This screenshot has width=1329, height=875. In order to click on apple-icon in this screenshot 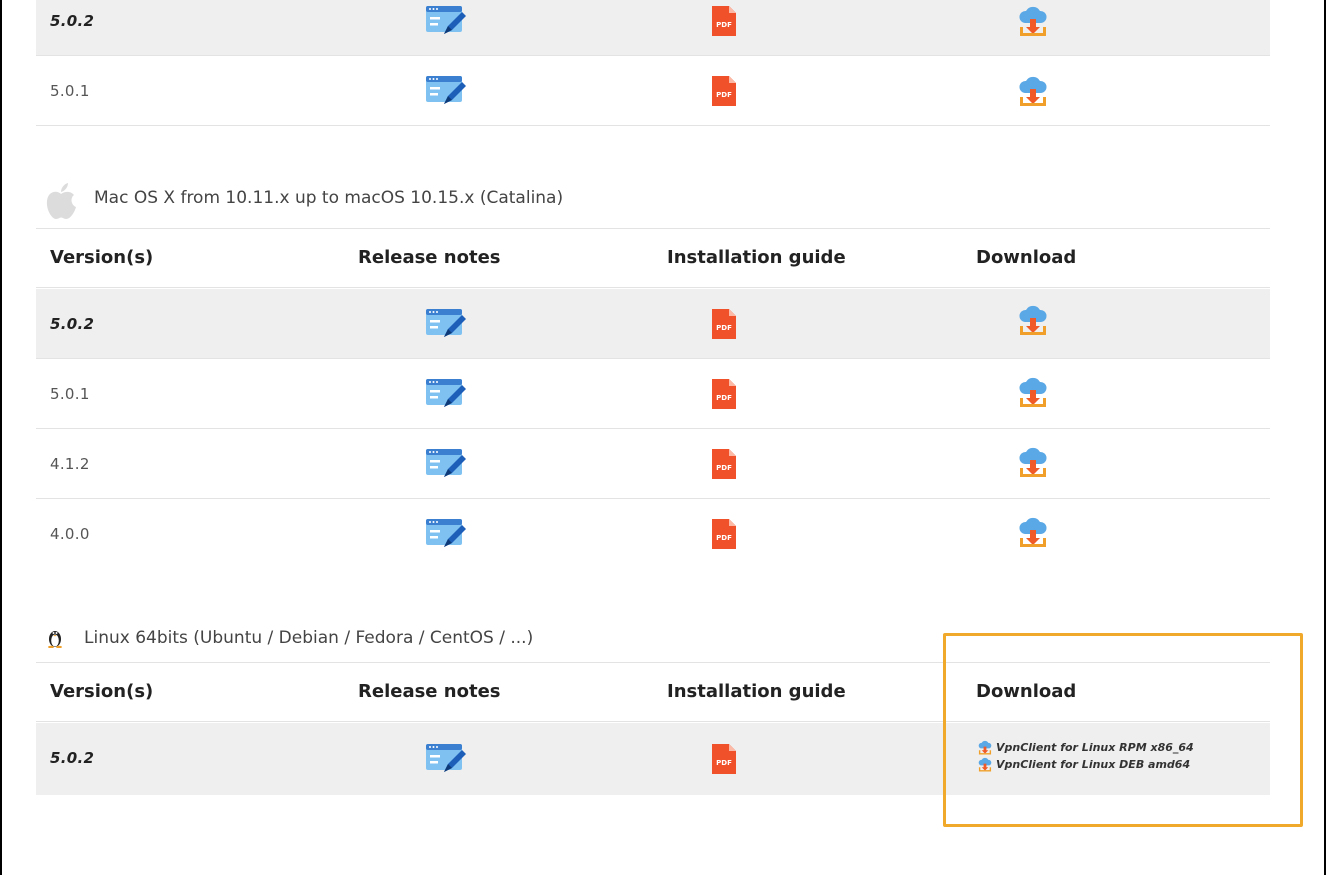, I will do `click(61, 201)`.